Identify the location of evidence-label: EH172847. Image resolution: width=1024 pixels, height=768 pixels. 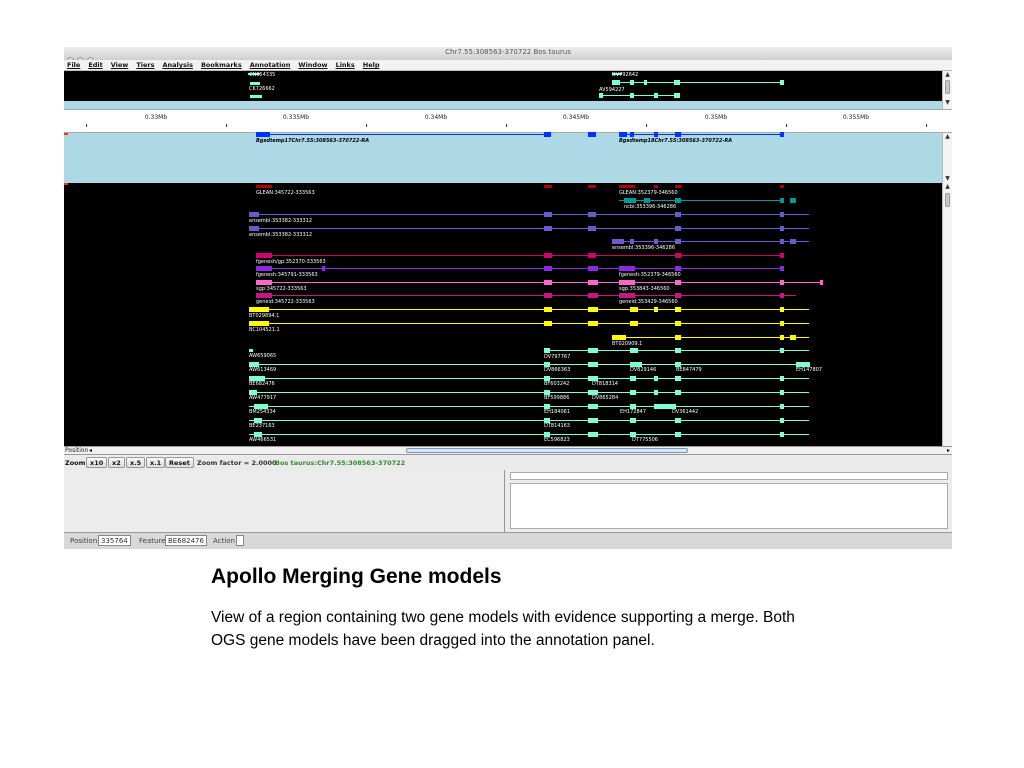
(633, 412).